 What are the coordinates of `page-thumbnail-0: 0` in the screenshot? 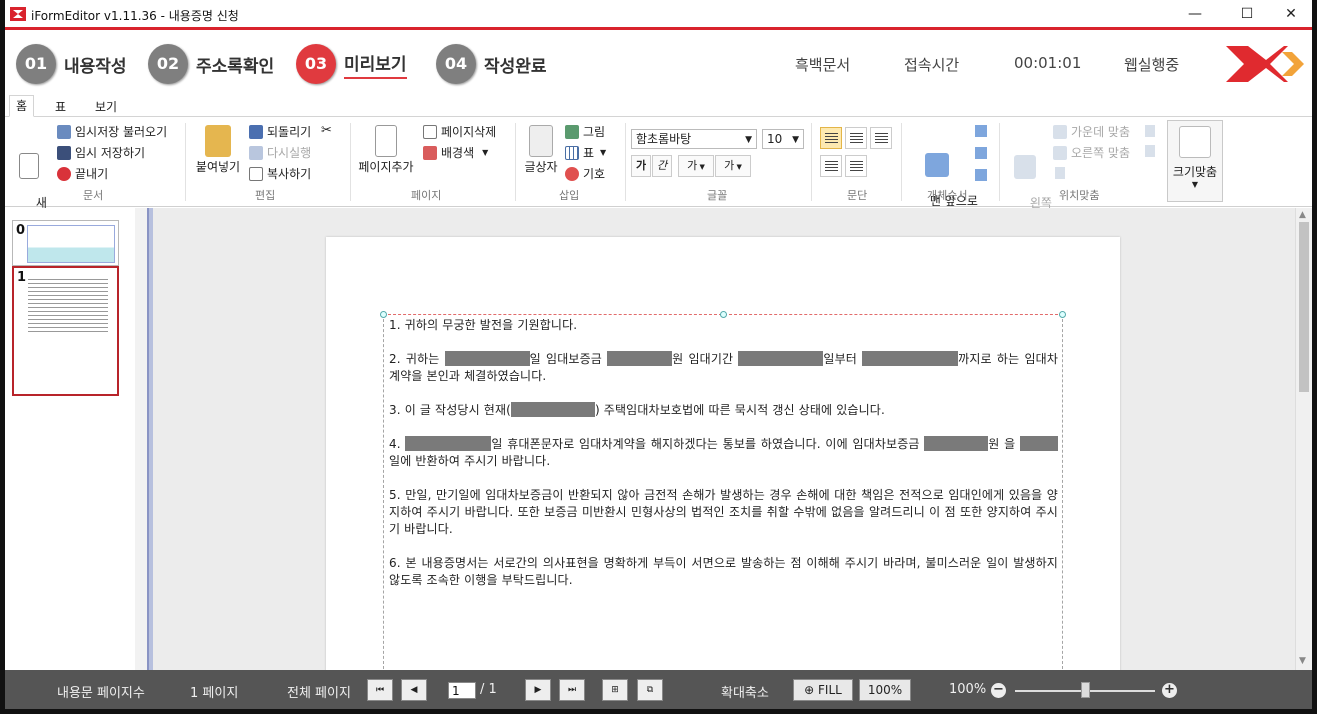 It's located at (65, 243).